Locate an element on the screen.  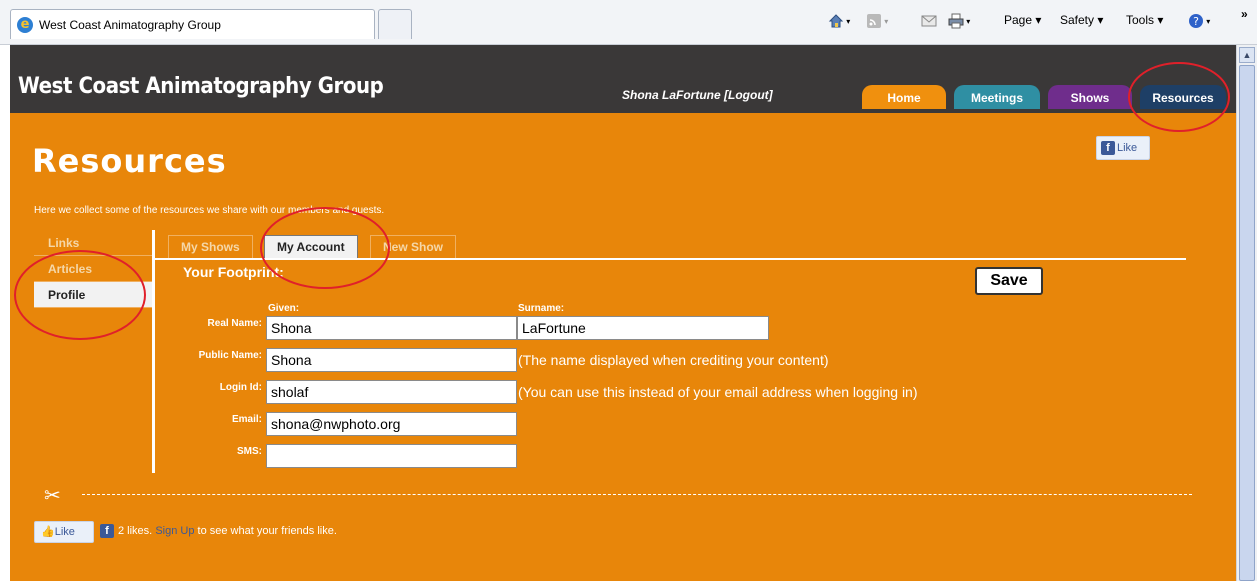
signup-link: Sign Up is located at coordinates (174, 531).